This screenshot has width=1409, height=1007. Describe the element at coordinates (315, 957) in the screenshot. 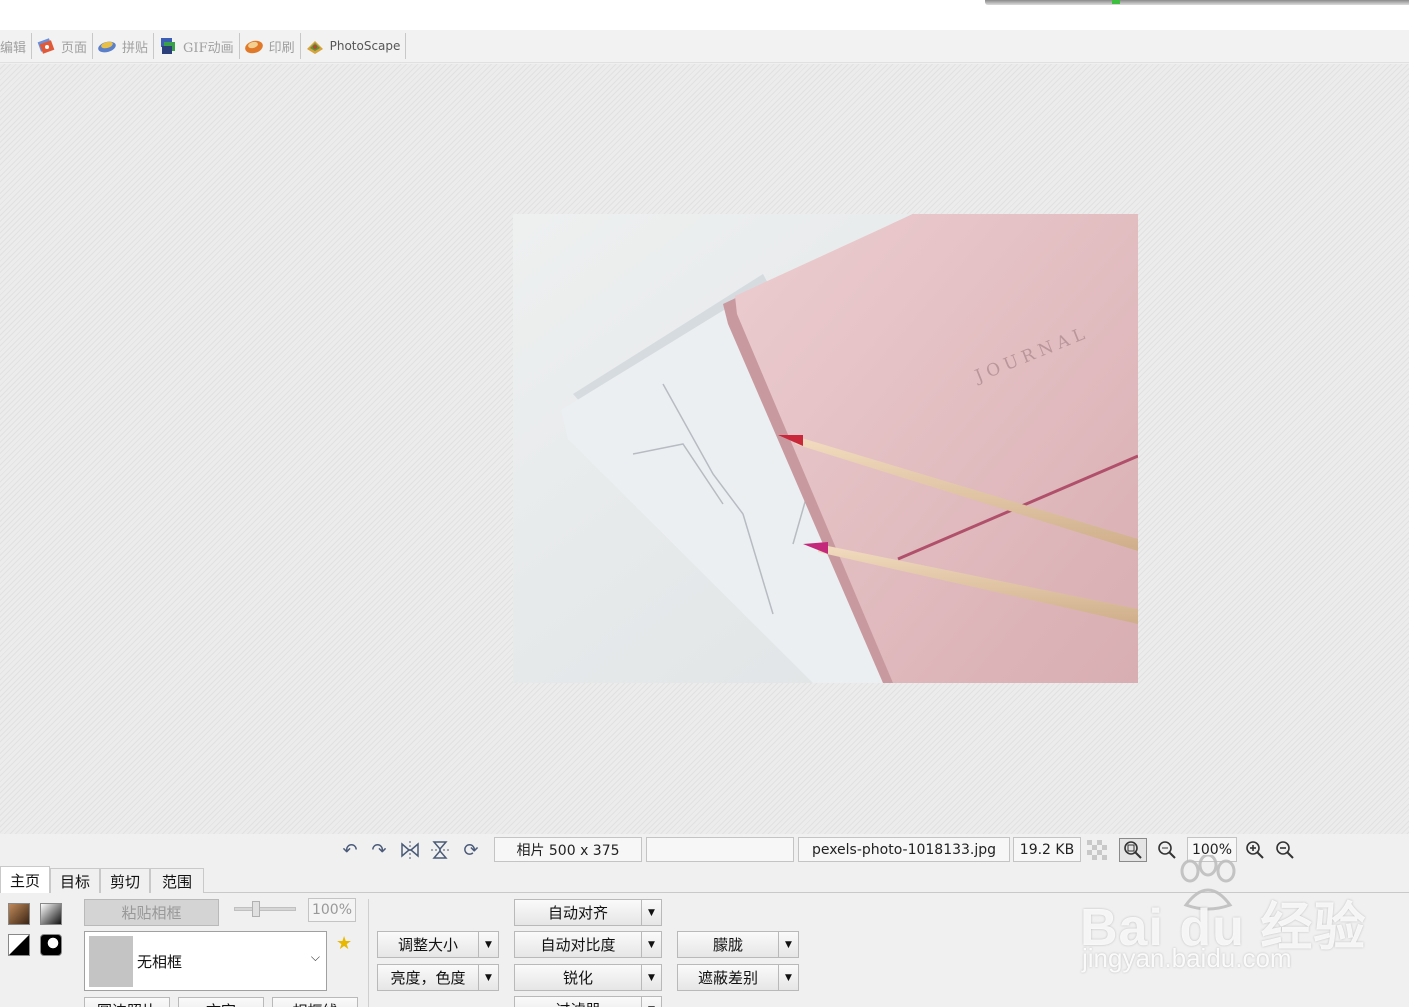

I see `chevron-down-icon: ⌵` at that location.